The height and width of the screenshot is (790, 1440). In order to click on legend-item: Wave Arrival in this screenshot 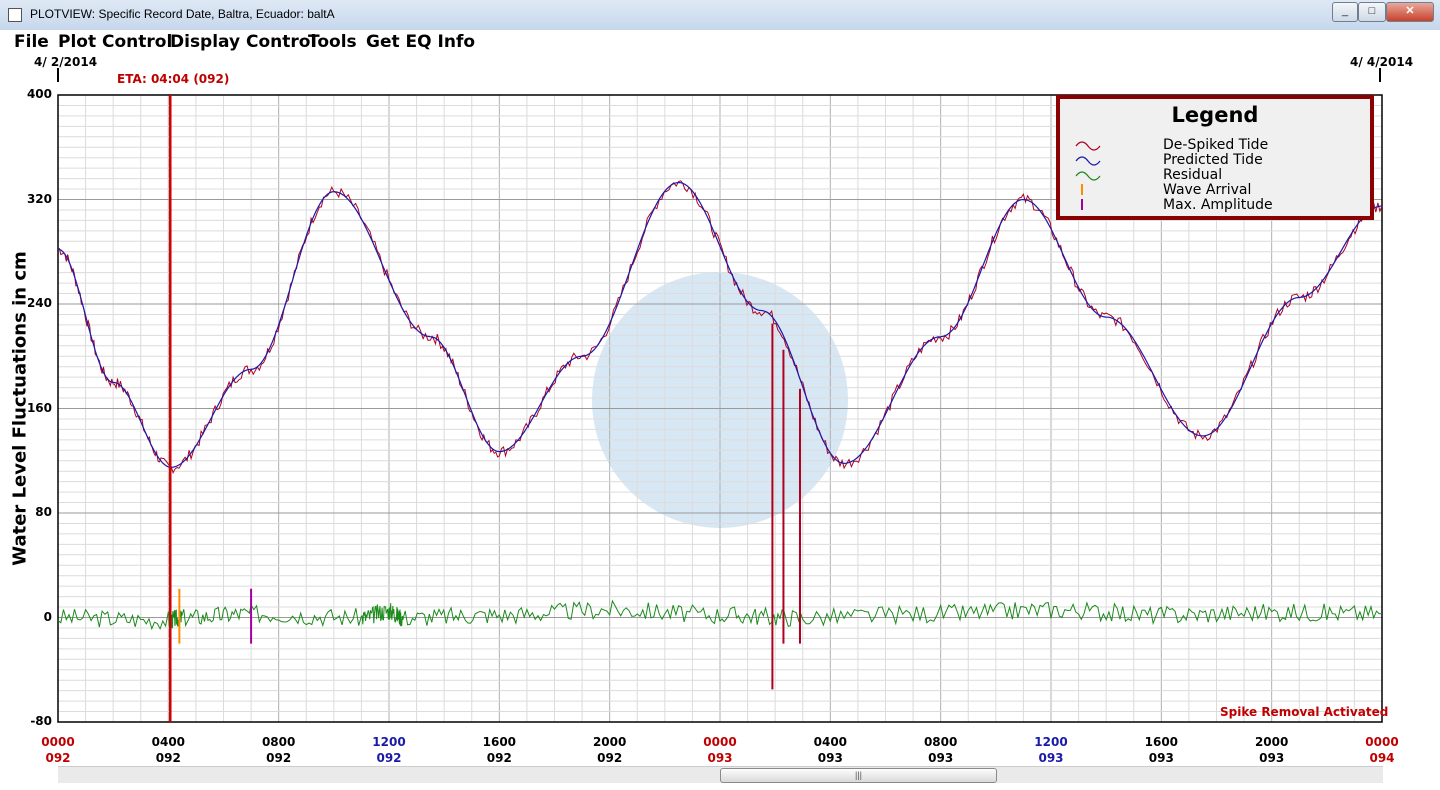, I will do `click(1210, 190)`.